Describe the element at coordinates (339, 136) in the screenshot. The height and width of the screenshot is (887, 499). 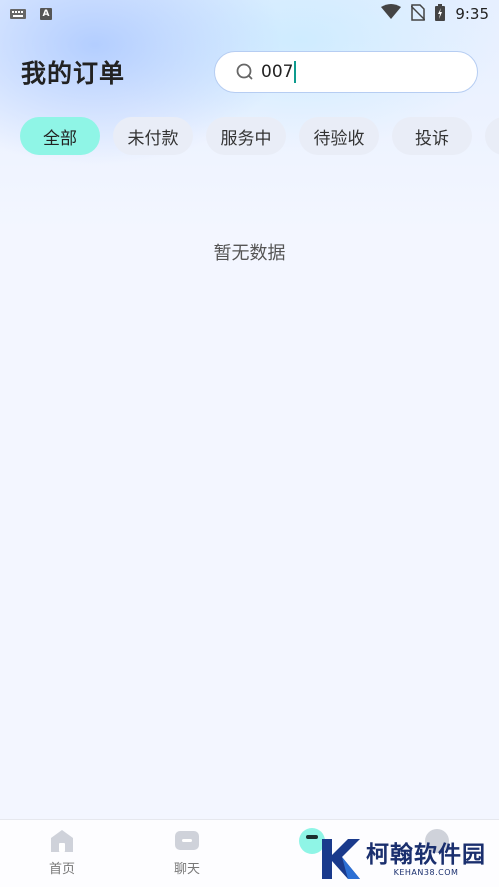
I see `tab-pending-acceptance: 待验收` at that location.